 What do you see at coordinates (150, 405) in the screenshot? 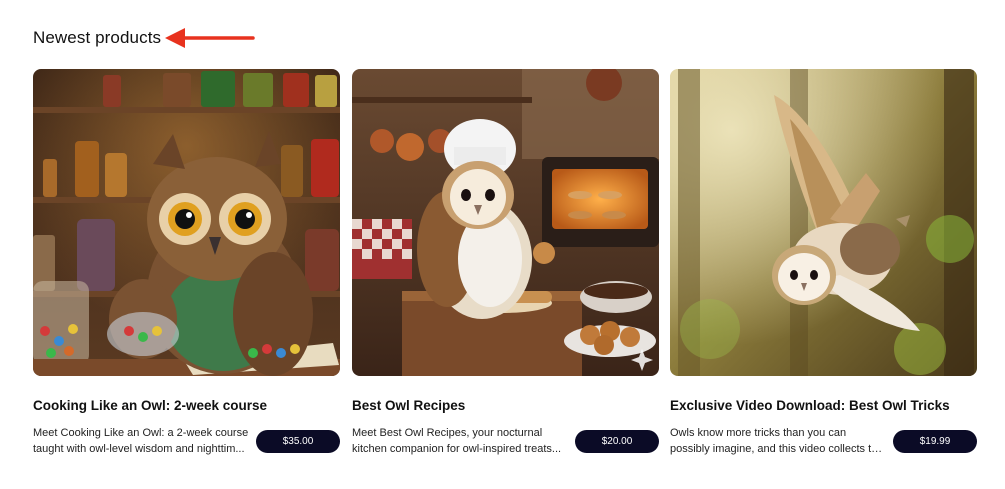
I see `product-title: Cooking Like an Owl: 2-week course` at bounding box center [150, 405].